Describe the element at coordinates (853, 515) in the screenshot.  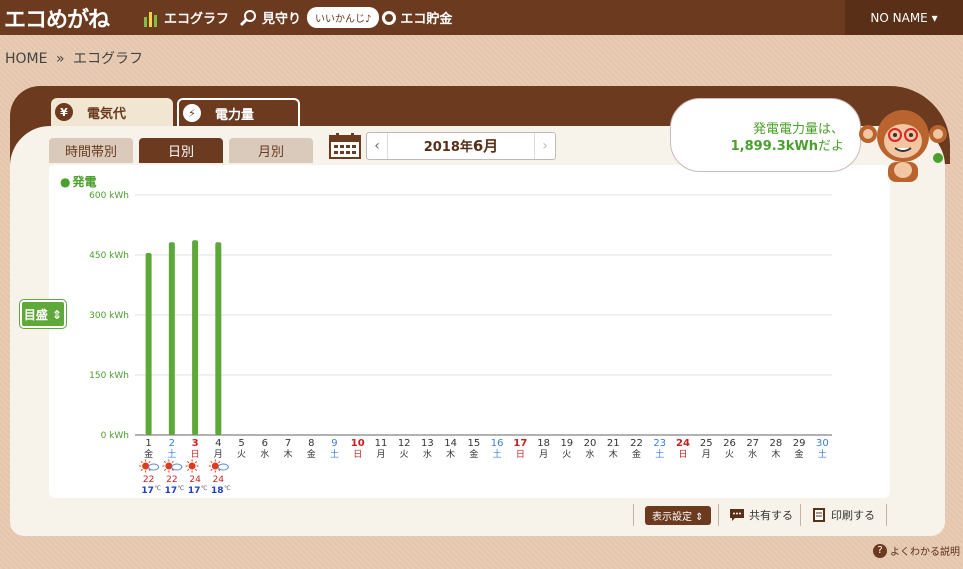
I see `print-label: 印刷する` at that location.